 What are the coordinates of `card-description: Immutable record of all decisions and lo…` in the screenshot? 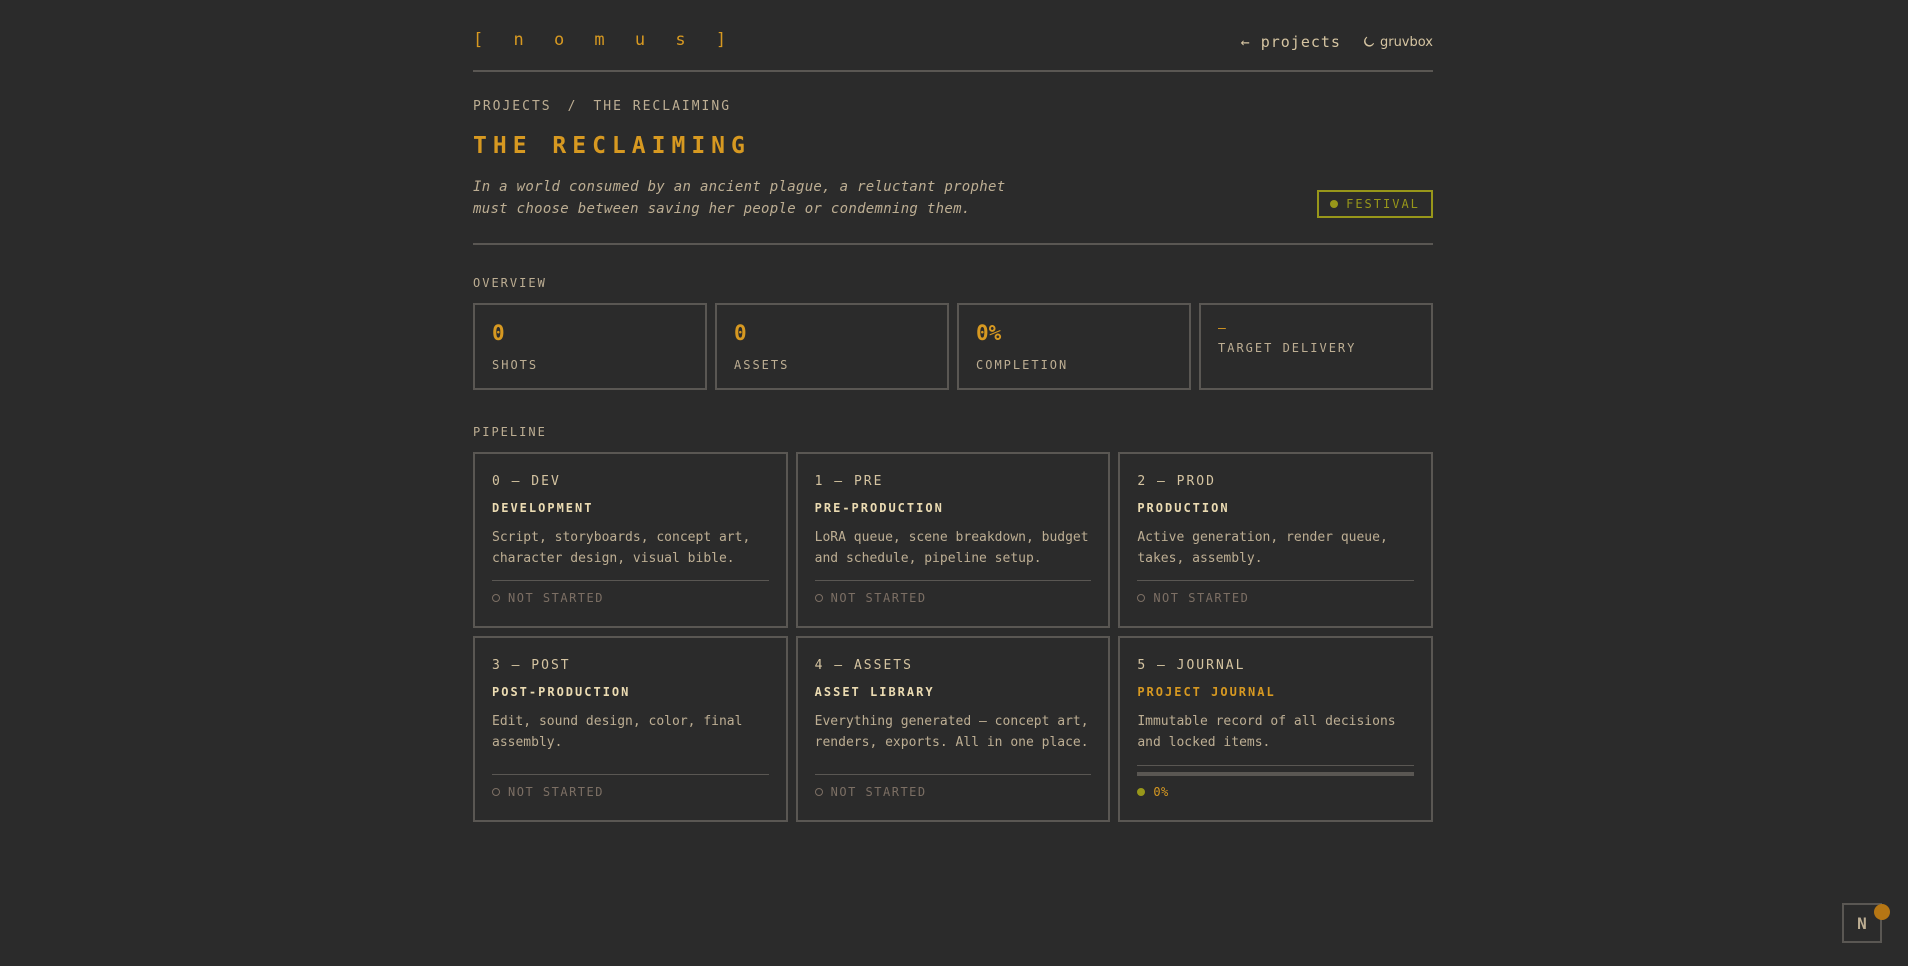 It's located at (1266, 732).